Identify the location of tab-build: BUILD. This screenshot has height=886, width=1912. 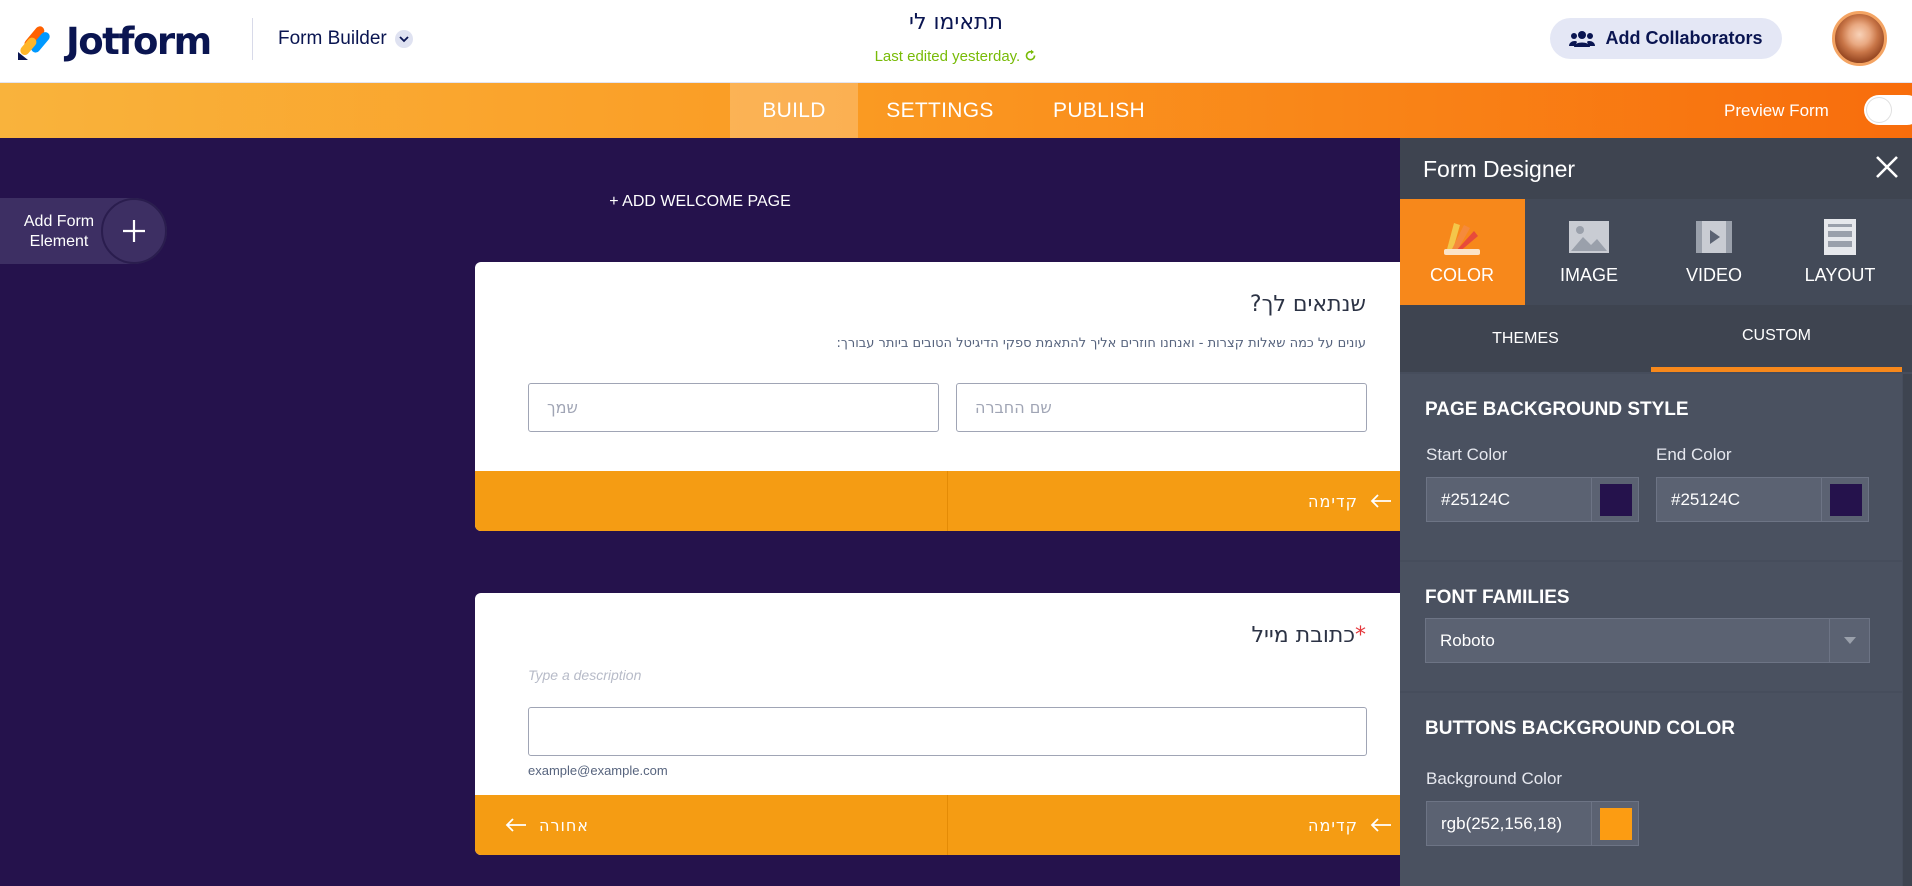
(794, 110).